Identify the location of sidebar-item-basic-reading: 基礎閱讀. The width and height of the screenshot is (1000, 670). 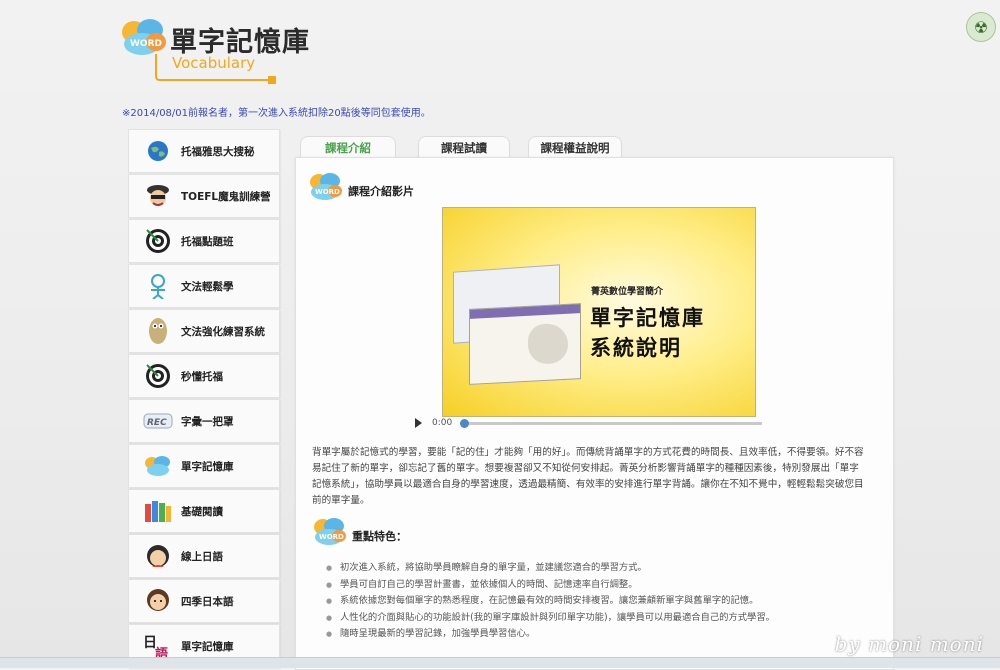
(204, 511).